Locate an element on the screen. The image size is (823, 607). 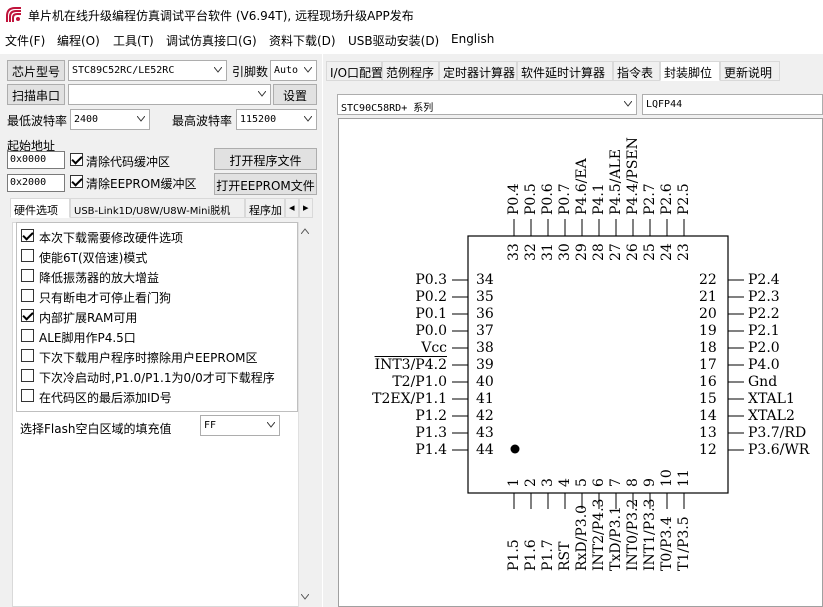
pin-count-select: Auto is located at coordinates (293, 70).